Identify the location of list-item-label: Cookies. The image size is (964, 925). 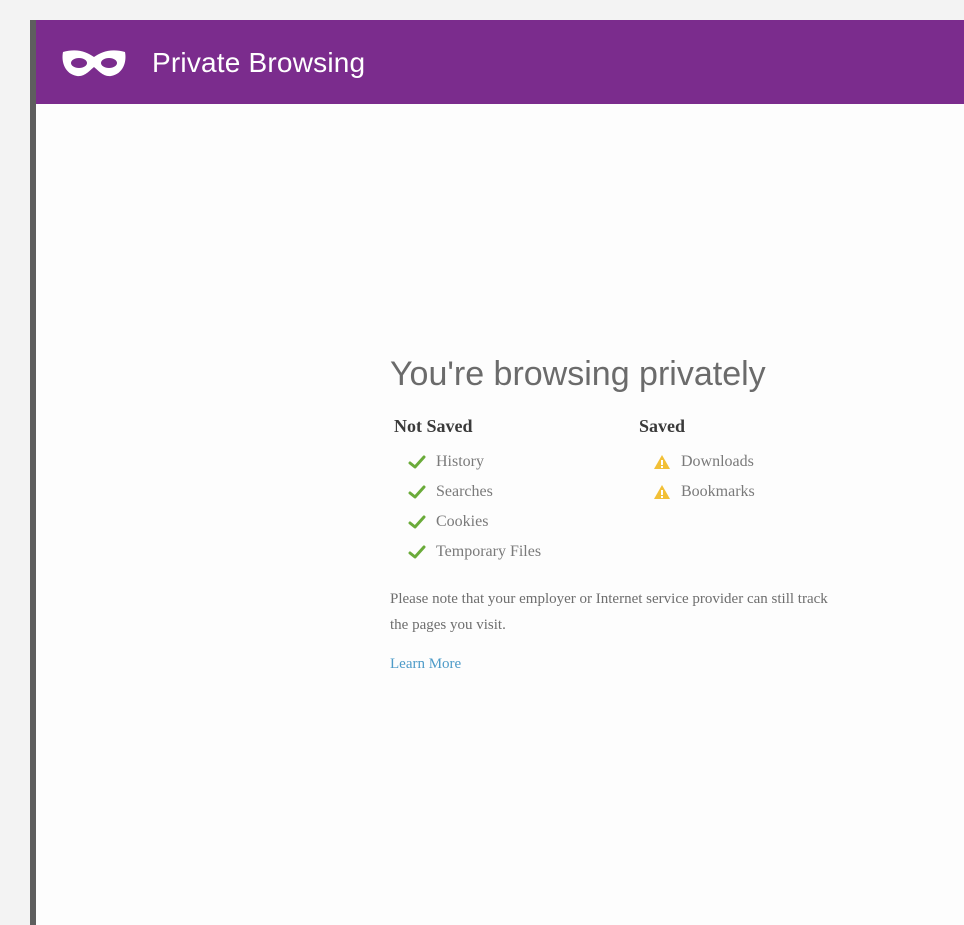
(462, 521).